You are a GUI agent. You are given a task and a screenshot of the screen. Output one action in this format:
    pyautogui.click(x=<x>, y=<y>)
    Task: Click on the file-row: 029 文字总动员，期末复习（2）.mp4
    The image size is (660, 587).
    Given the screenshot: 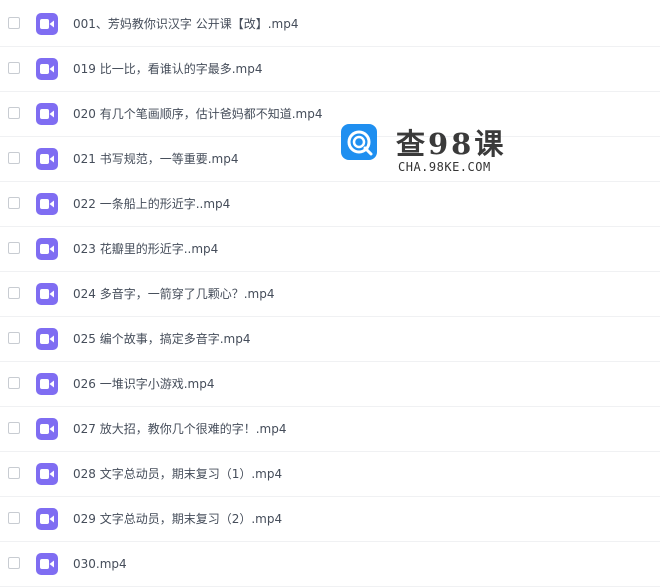 What is the action you would take?
    pyautogui.click(x=330, y=519)
    